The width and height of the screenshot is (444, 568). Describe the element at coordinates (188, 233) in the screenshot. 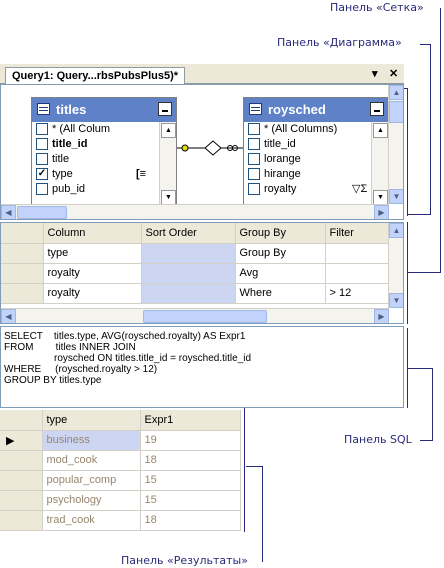

I see `grid-header-sort-order: Sort Order` at that location.